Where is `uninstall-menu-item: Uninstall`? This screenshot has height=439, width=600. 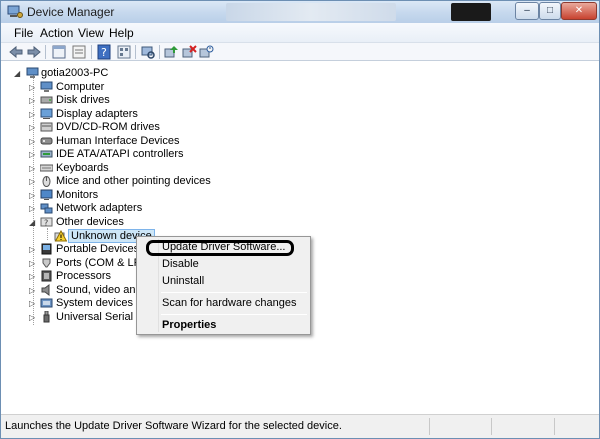 uninstall-menu-item: Uninstall is located at coordinates (183, 281).